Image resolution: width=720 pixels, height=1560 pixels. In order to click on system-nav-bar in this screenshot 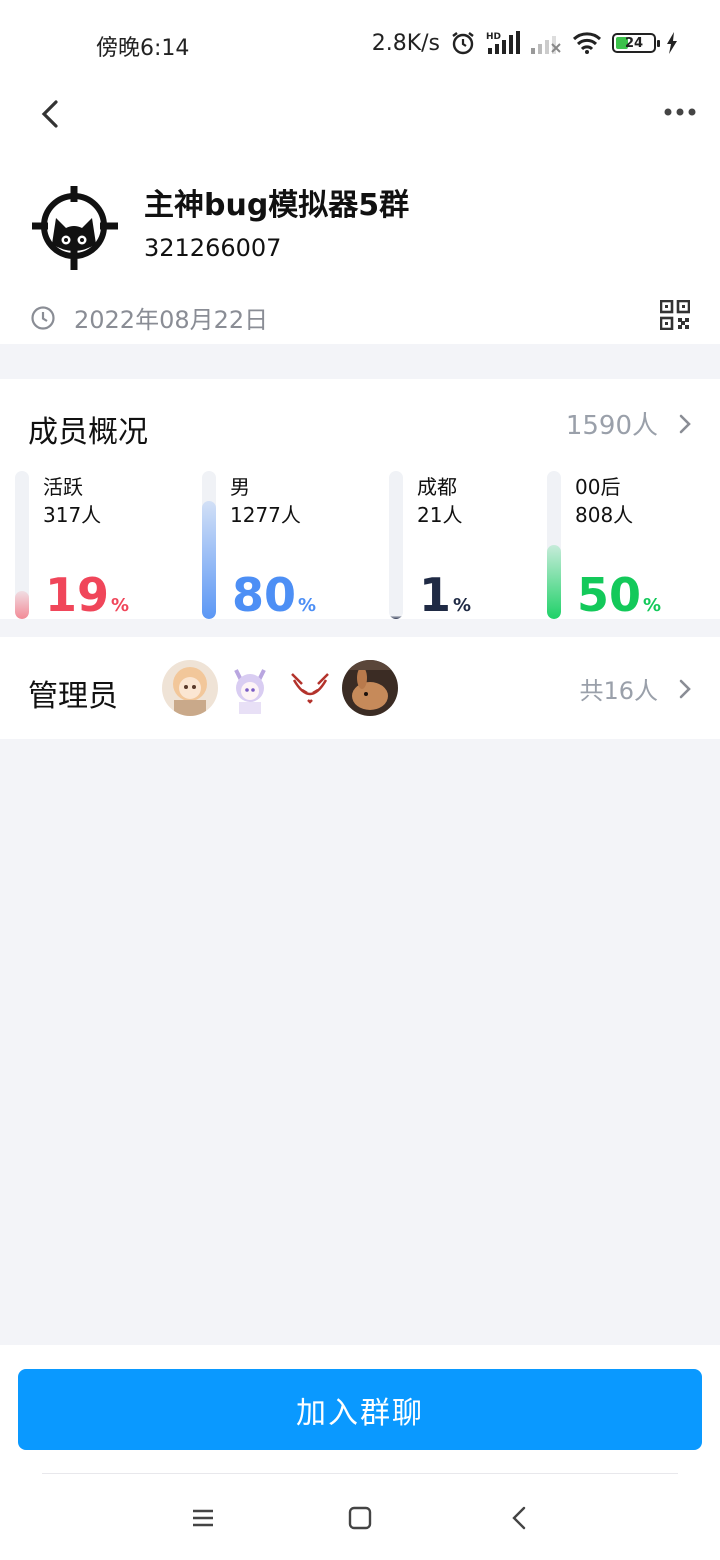, I will do `click(360, 1518)`.